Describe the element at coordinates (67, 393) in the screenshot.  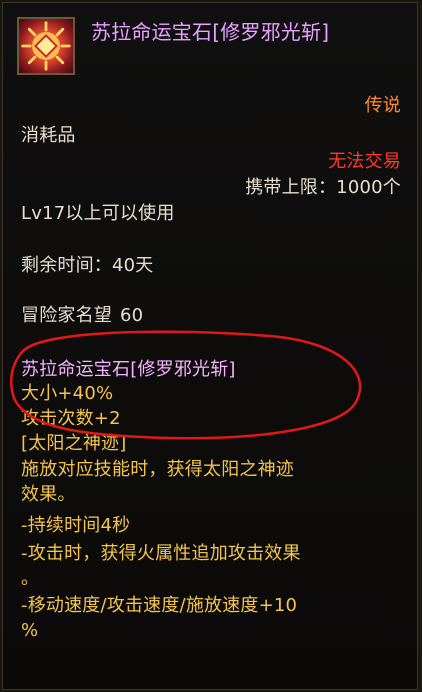
I see `enchant-size: 大小+40%` at that location.